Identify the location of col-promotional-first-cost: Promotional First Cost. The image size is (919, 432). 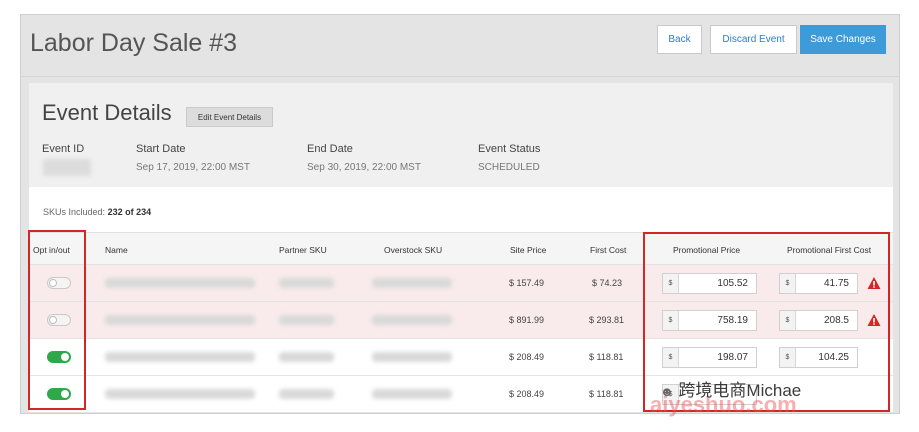
(829, 250).